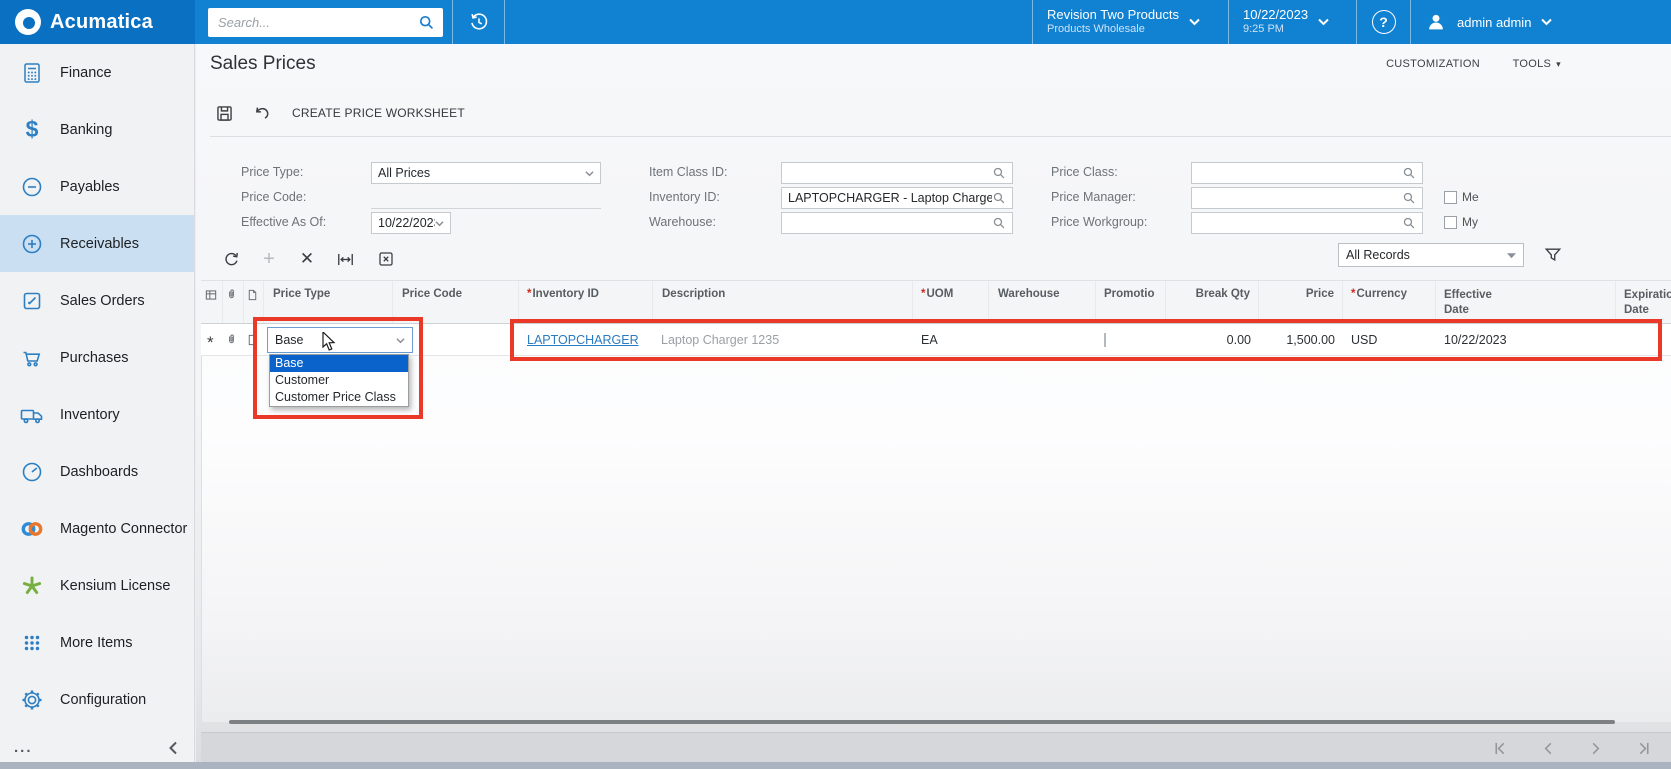 Image resolution: width=1671 pixels, height=769 pixels. What do you see at coordinates (583, 340) in the screenshot?
I see `inventory-id-link: LAPTOPCHARGER` at bounding box center [583, 340].